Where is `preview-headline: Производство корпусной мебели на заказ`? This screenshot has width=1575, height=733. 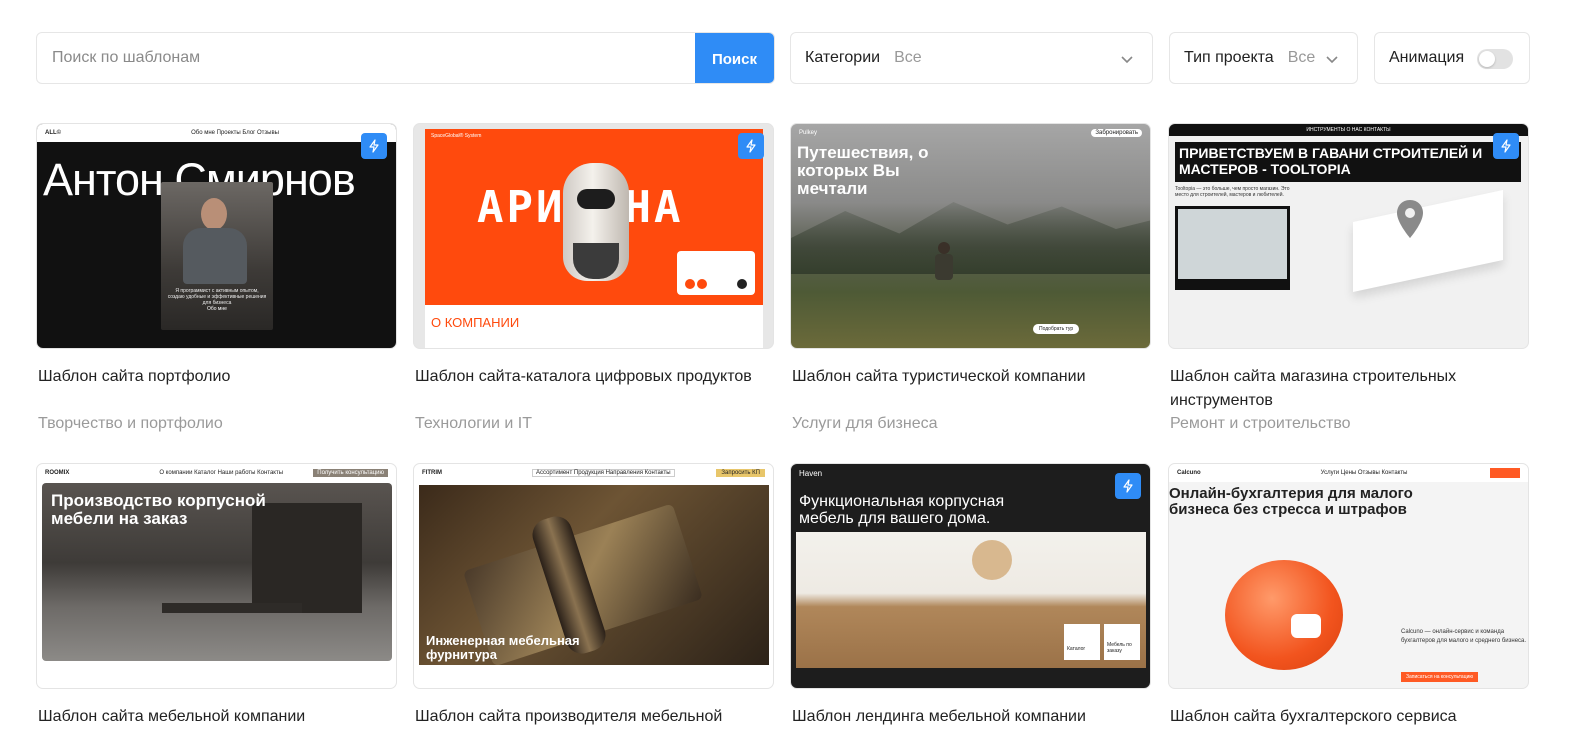
preview-headline: Производство корпусной мебели на заказ is located at coordinates (158, 509).